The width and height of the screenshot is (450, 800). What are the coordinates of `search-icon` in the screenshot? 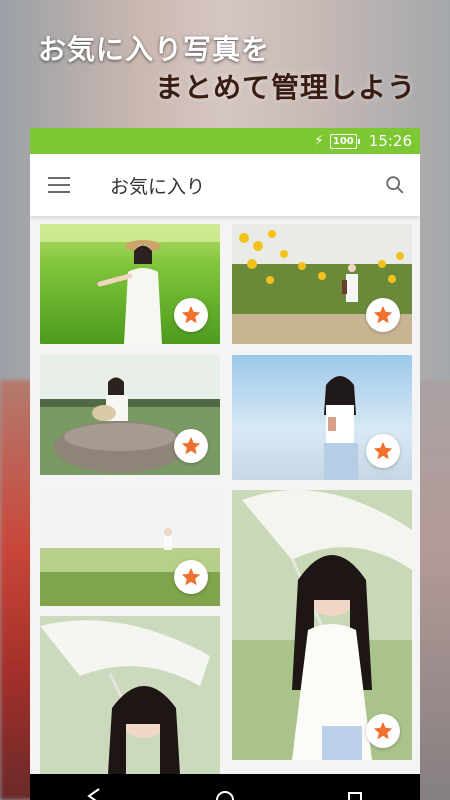 It's located at (395, 185).